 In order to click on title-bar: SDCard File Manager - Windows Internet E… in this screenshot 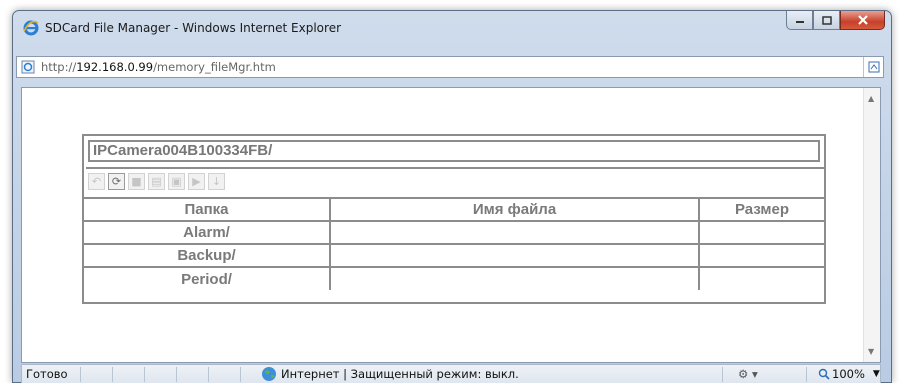, I will do `click(452, 28)`.